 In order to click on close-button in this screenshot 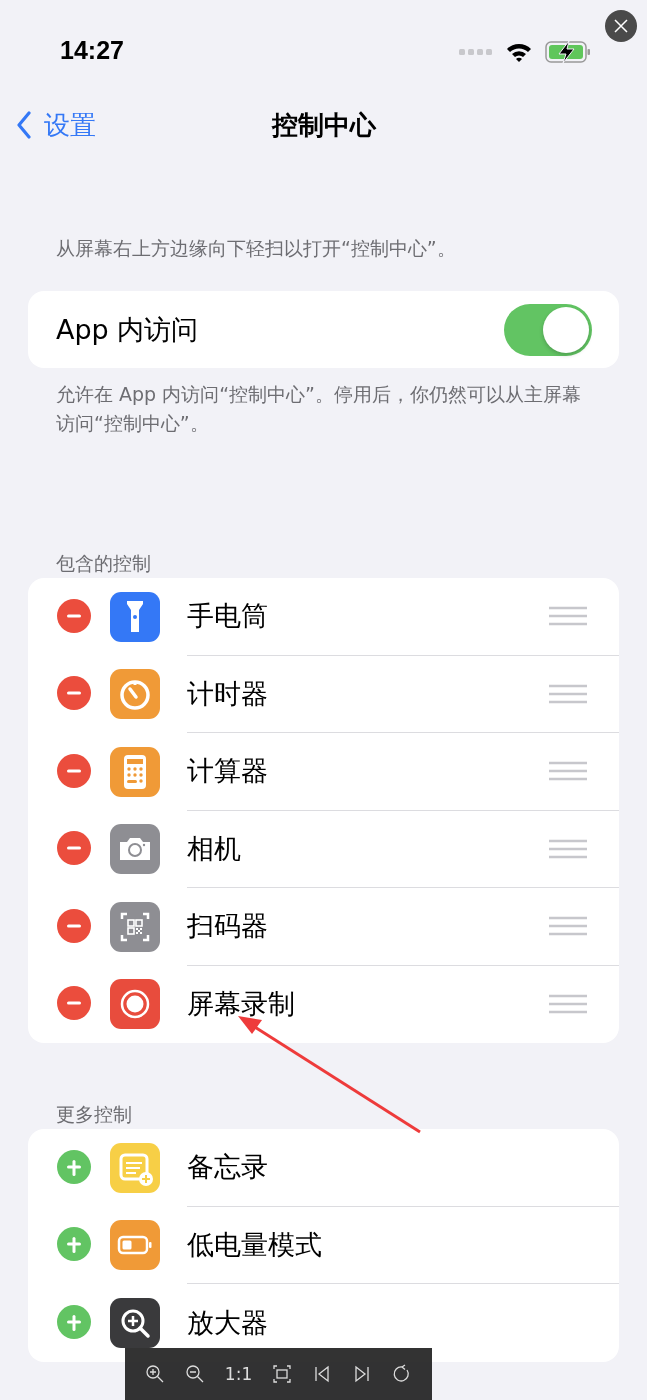, I will do `click(621, 26)`.